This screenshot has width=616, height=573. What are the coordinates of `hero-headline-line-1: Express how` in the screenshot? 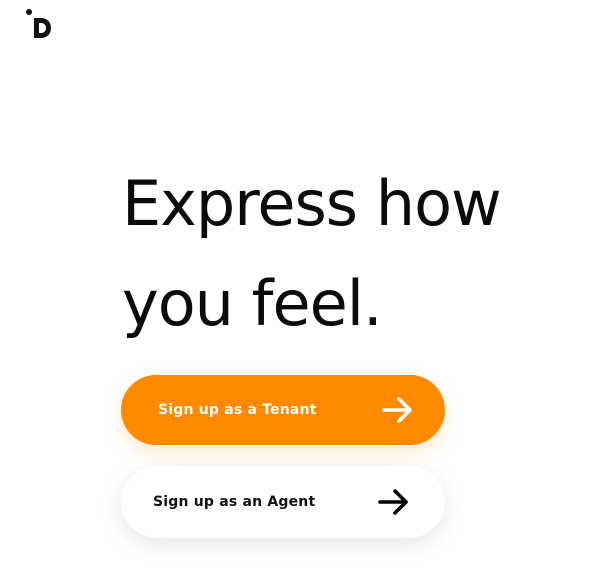 It's located at (312, 203).